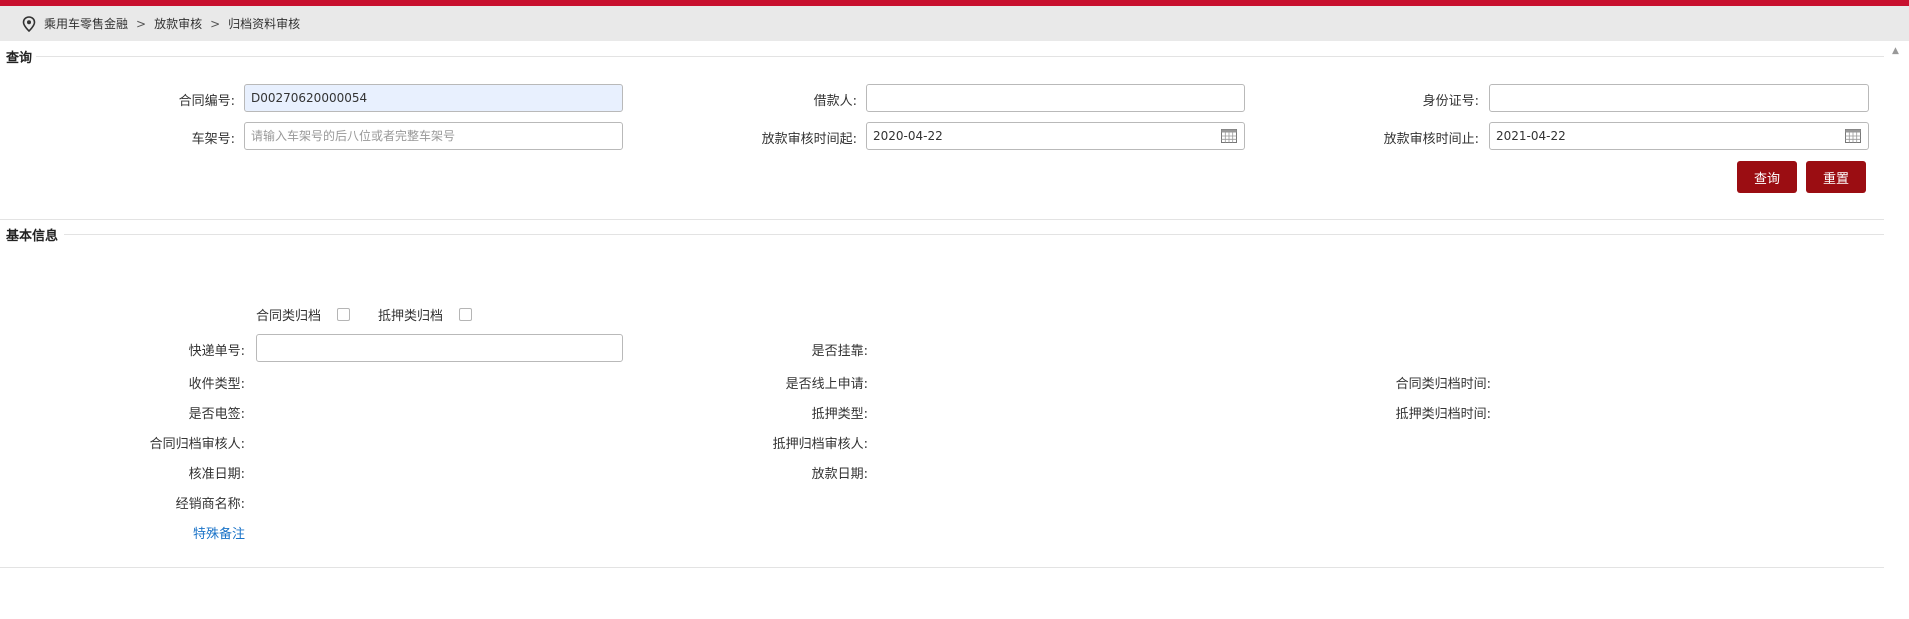  I want to click on audit-from-label: 放款审核时间起:, so click(809, 139).